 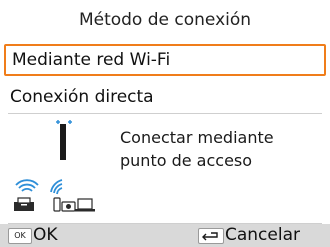 What do you see at coordinates (54, 166) in the screenshot?
I see `access-point-illustration` at bounding box center [54, 166].